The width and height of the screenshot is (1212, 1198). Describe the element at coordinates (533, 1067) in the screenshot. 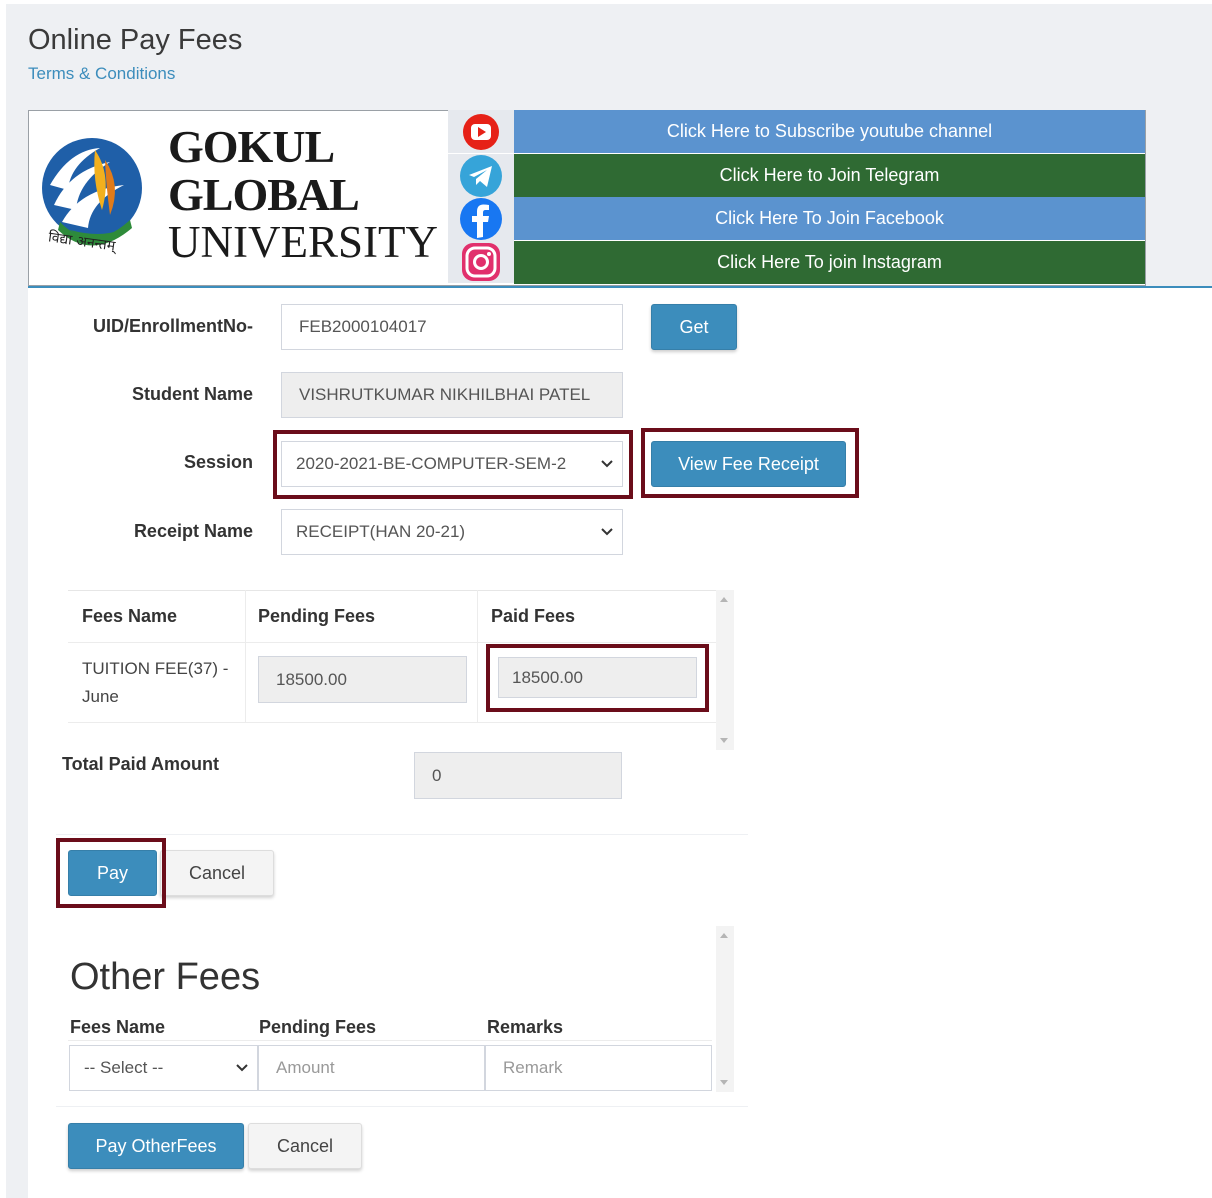

I see `remark-placeholder: Remark` at that location.